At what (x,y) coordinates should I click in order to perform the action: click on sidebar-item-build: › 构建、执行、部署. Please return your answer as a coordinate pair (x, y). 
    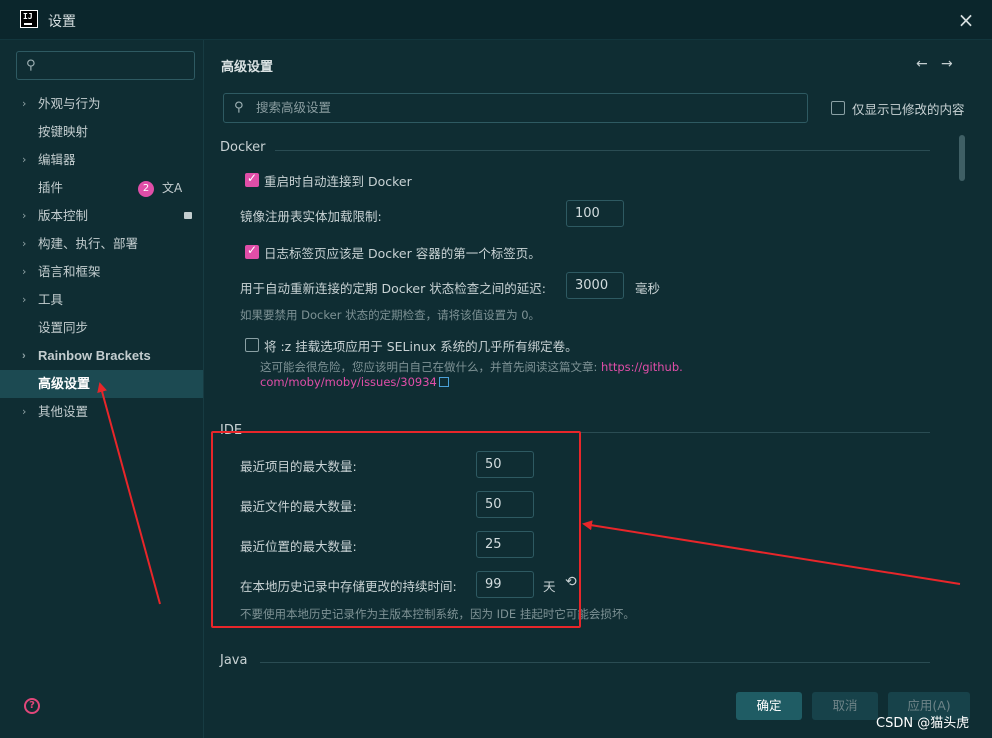
    Looking at the image, I should click on (102, 244).